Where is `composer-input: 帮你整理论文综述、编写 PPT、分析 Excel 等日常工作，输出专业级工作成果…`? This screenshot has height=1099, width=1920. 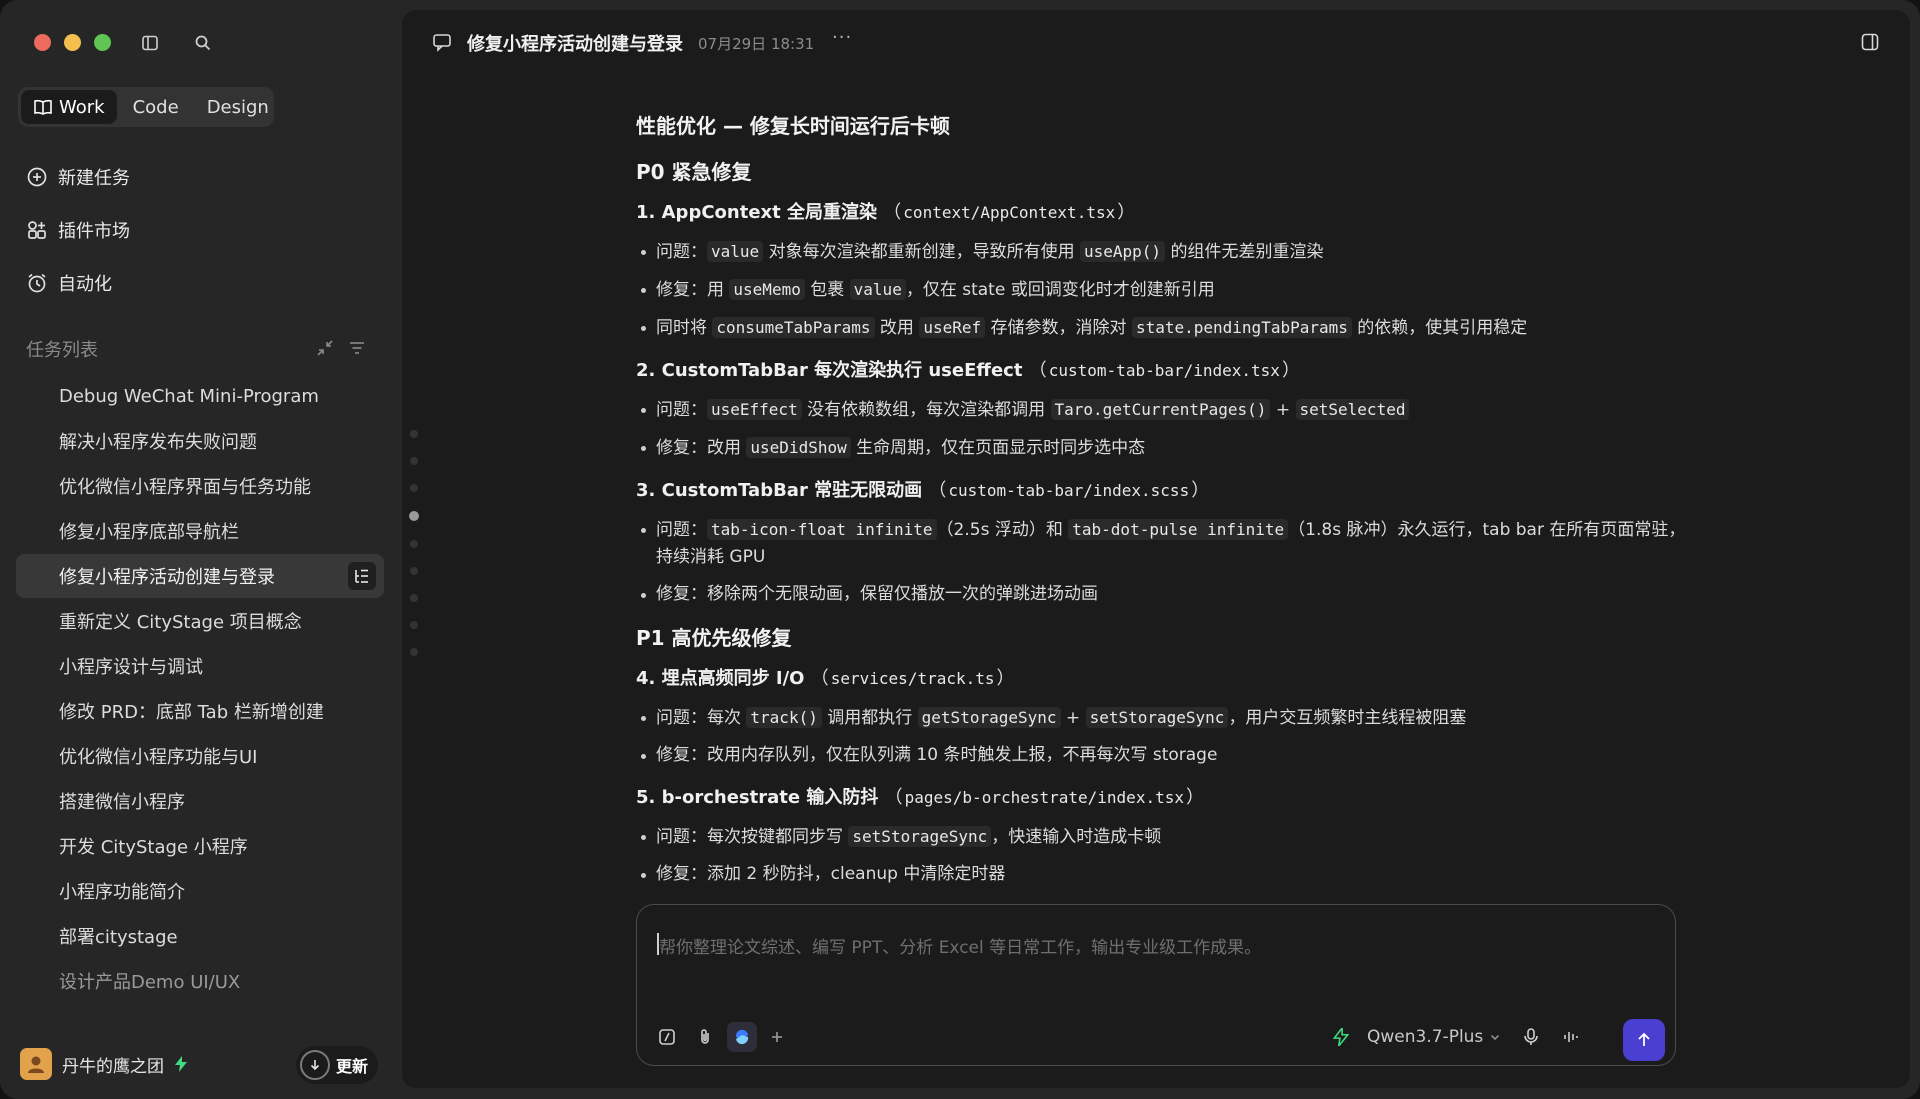 composer-input: 帮你整理论文综述、编写 PPT、分析 Excel 等日常工作，输出专业级工作成果… is located at coordinates (960, 945).